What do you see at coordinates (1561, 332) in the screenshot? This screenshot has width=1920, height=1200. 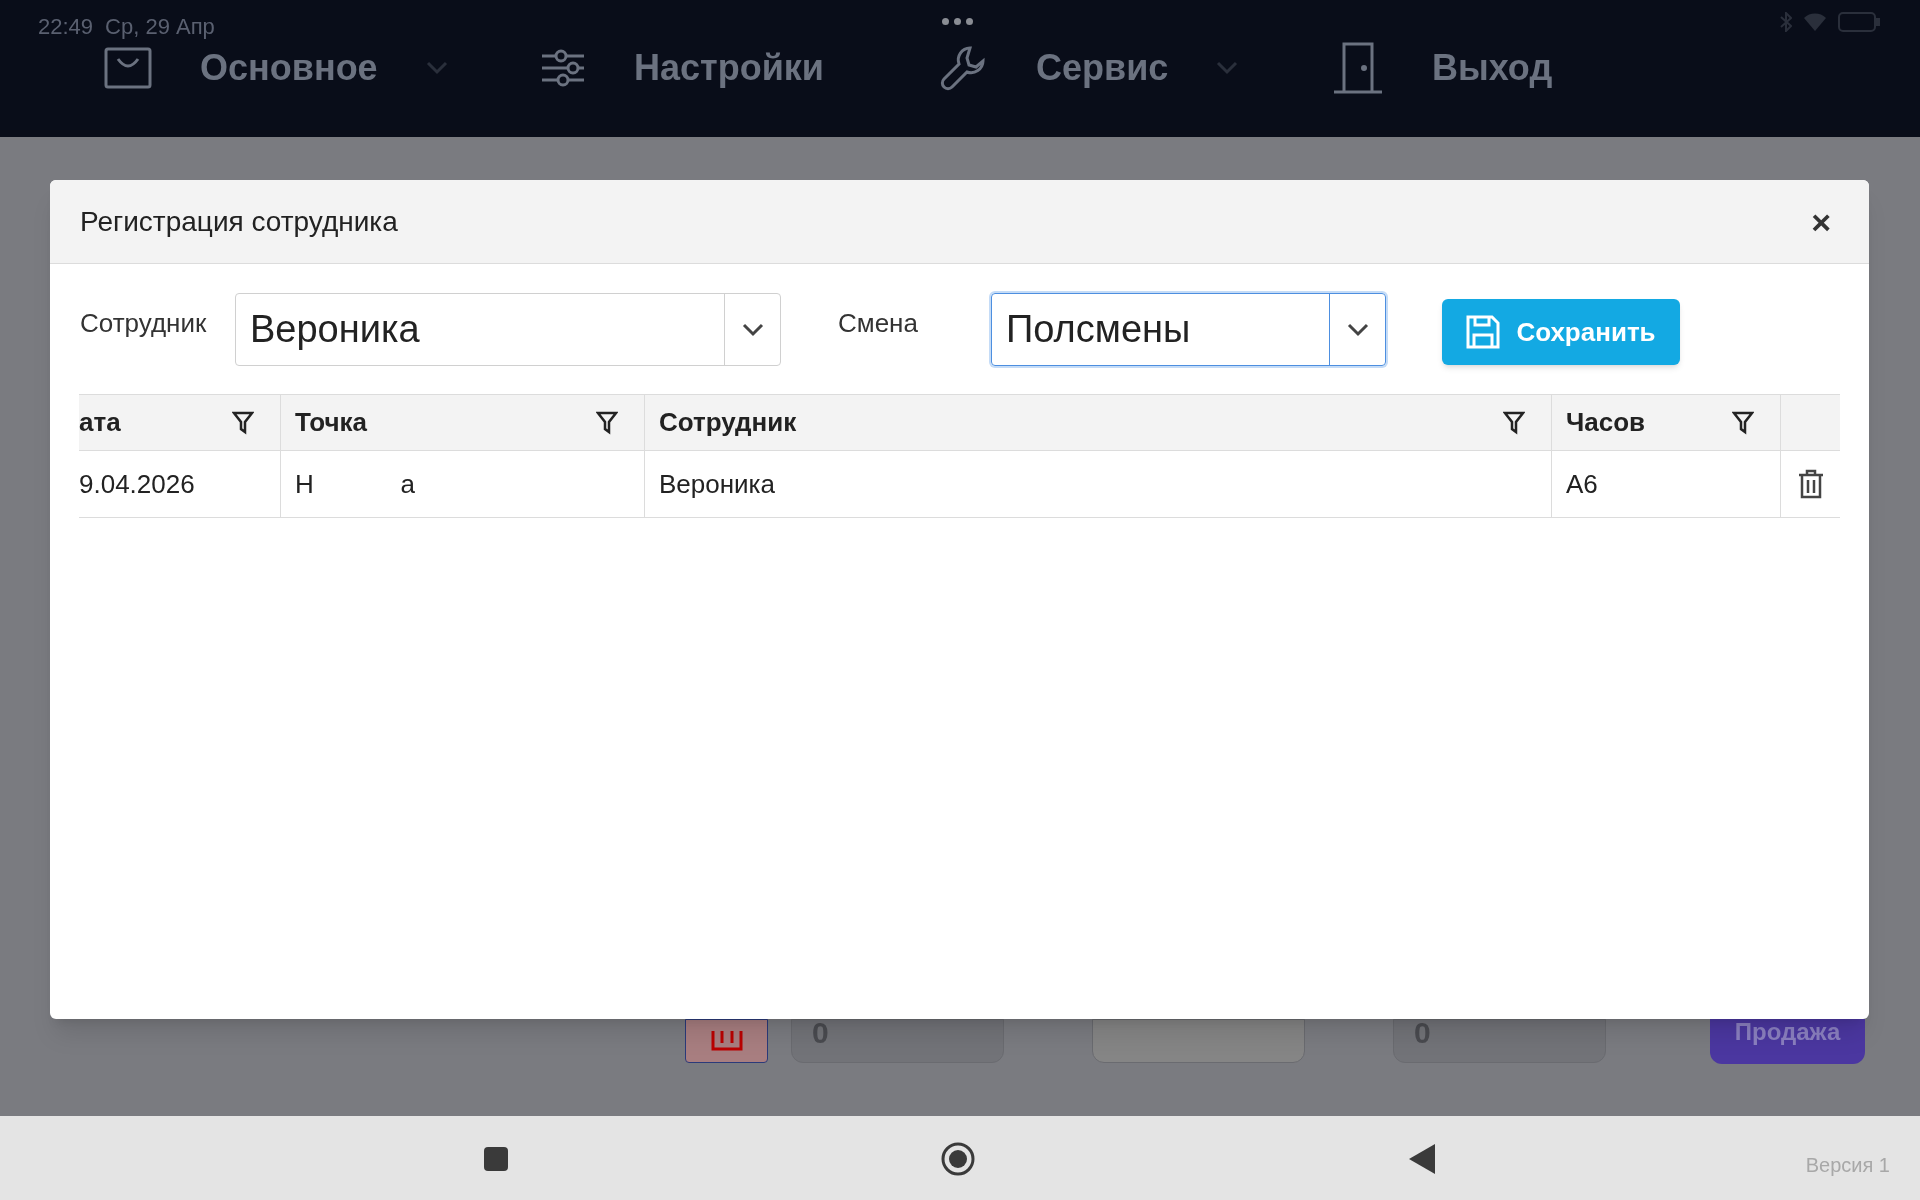 I see `save-button: Сохранить` at bounding box center [1561, 332].